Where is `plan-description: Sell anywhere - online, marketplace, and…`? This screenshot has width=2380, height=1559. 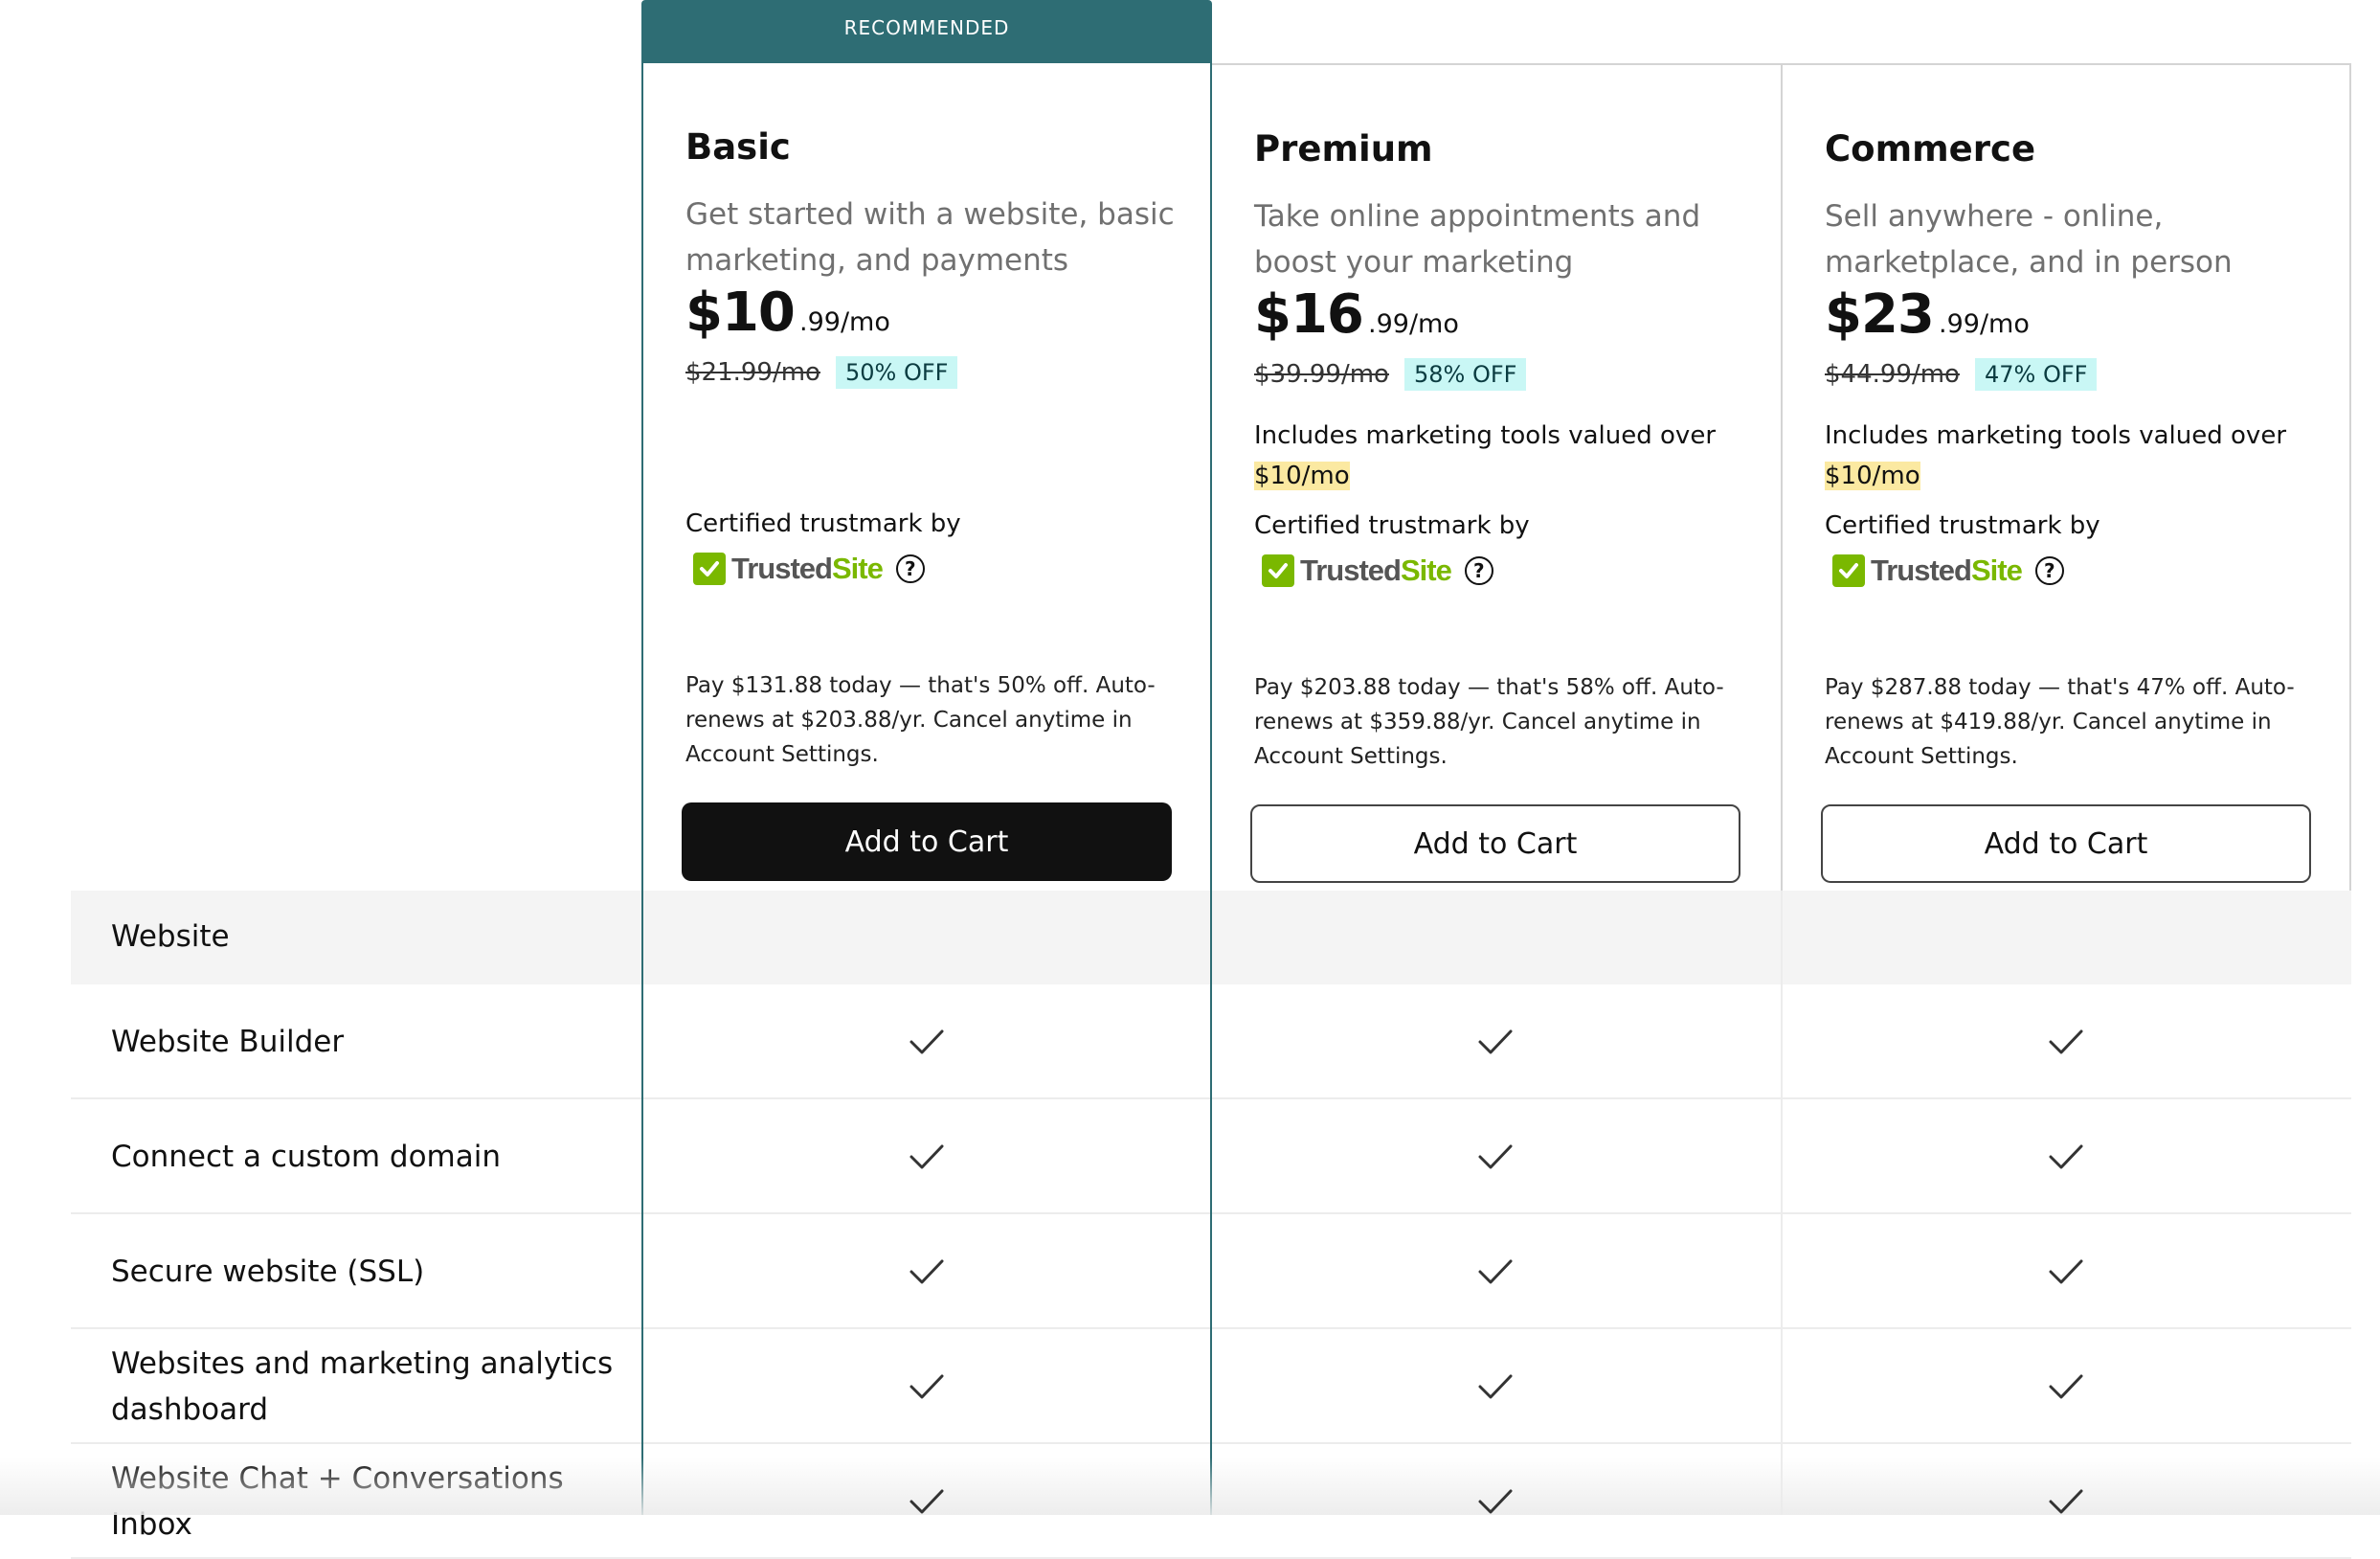 plan-description: Sell anywhere - online, marketplace, and… is located at coordinates (2029, 239).